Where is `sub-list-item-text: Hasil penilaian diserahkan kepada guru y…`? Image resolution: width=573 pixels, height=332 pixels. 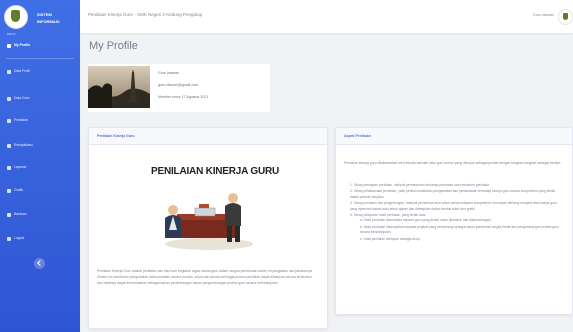 sub-list-item-text: Hasil penilaian diserahkan kepada guru y… is located at coordinates (427, 220).